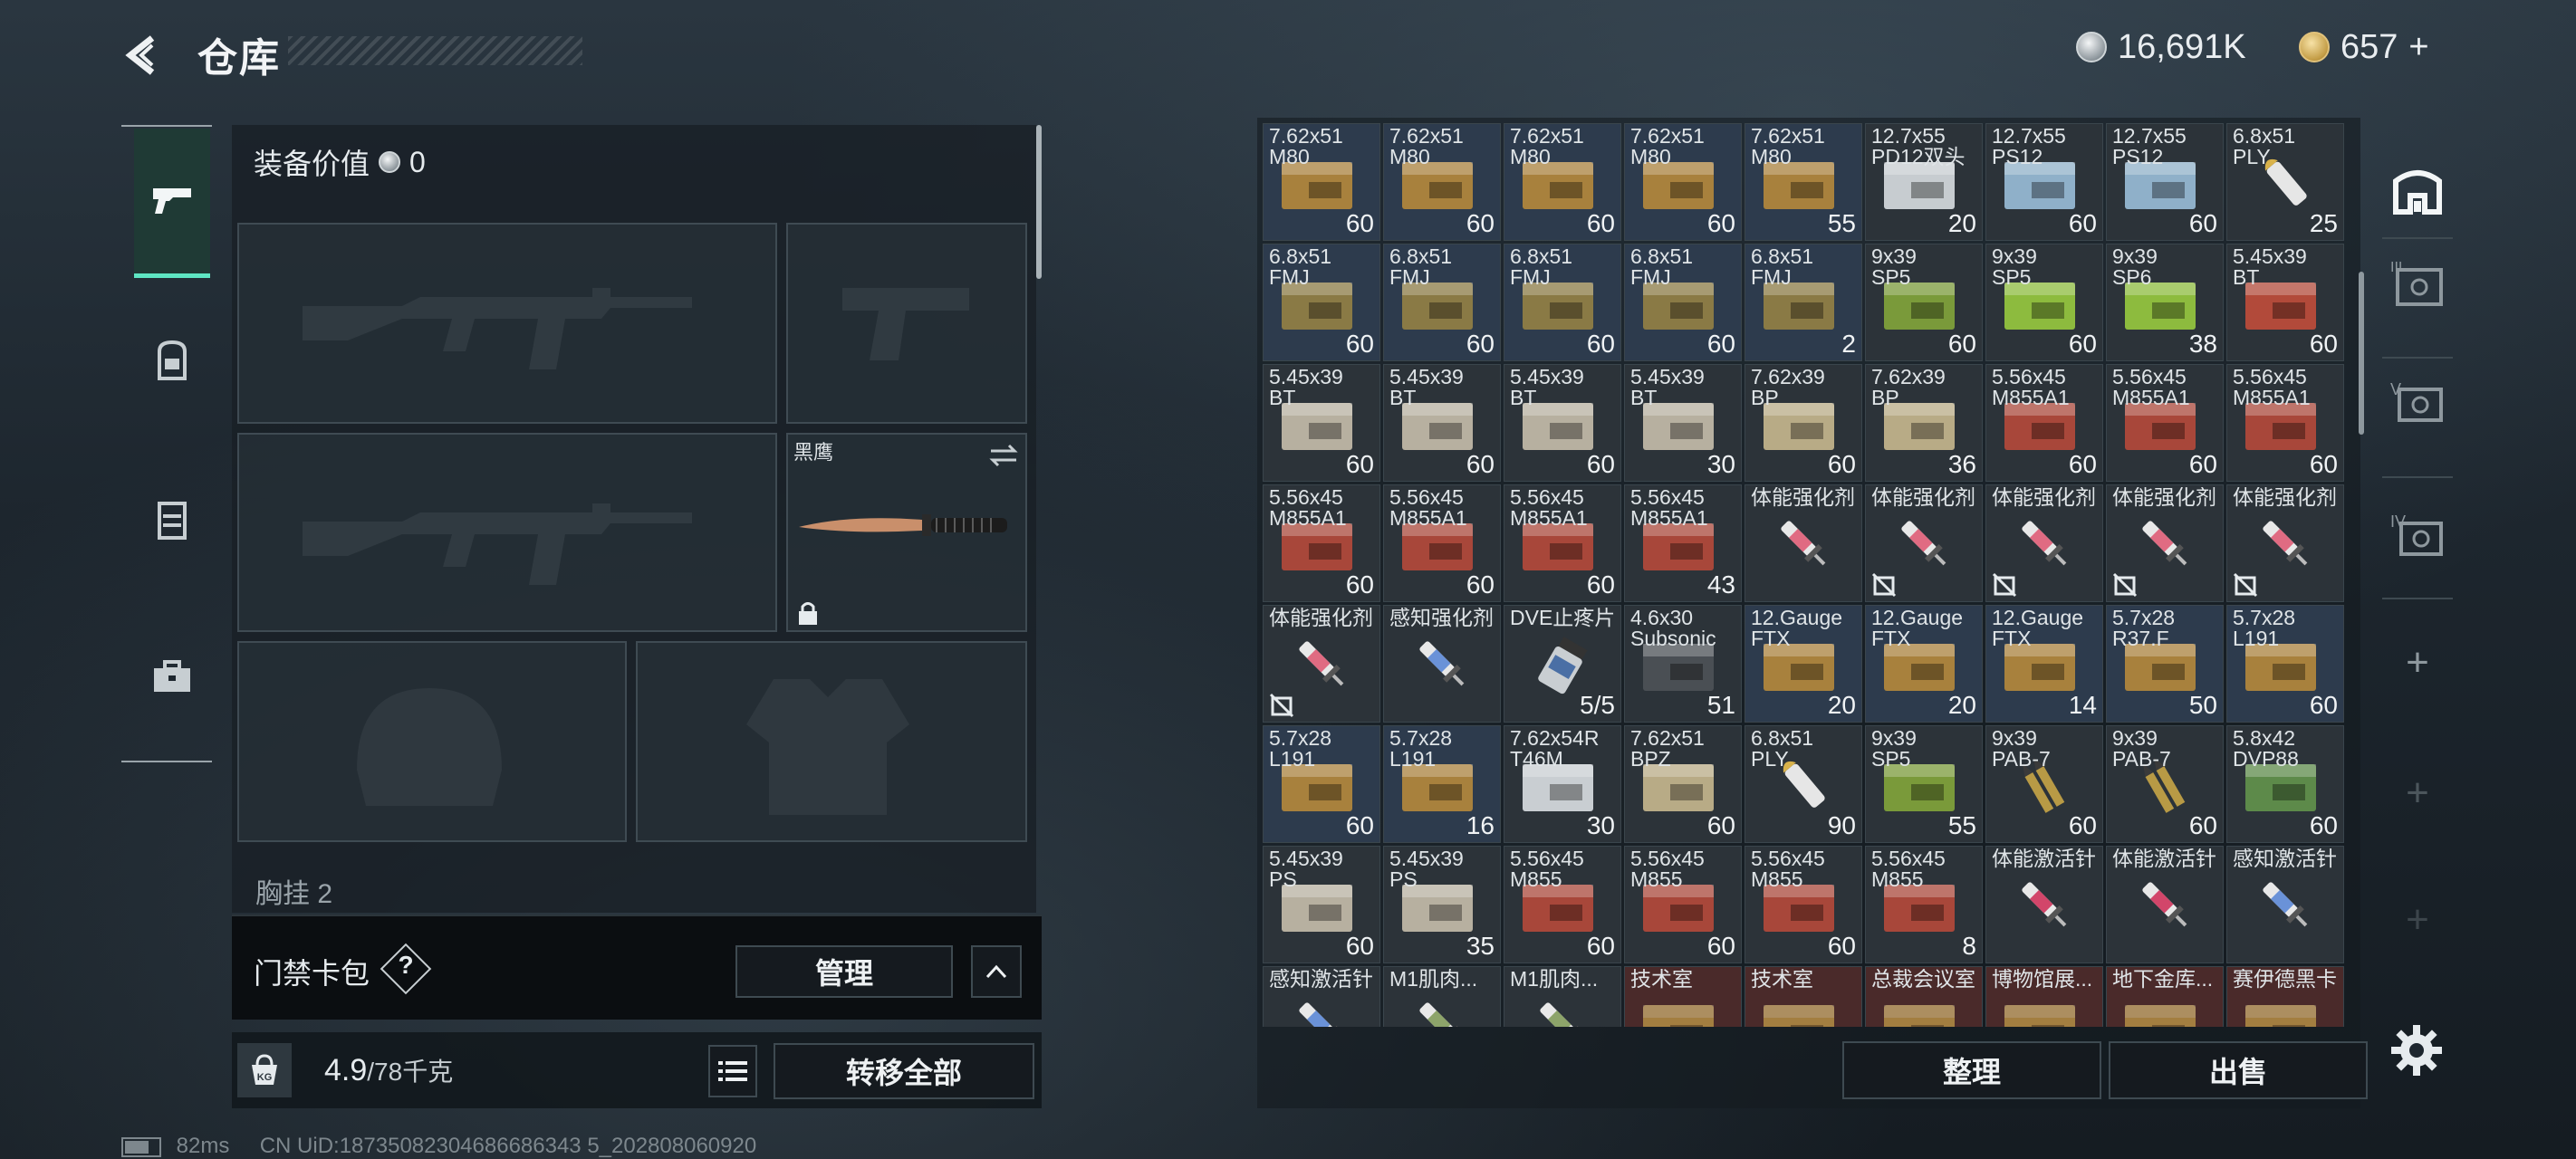 This screenshot has width=2576, height=1159. I want to click on stash-item: 4.6x30 Subsonic 51, so click(1683, 664).